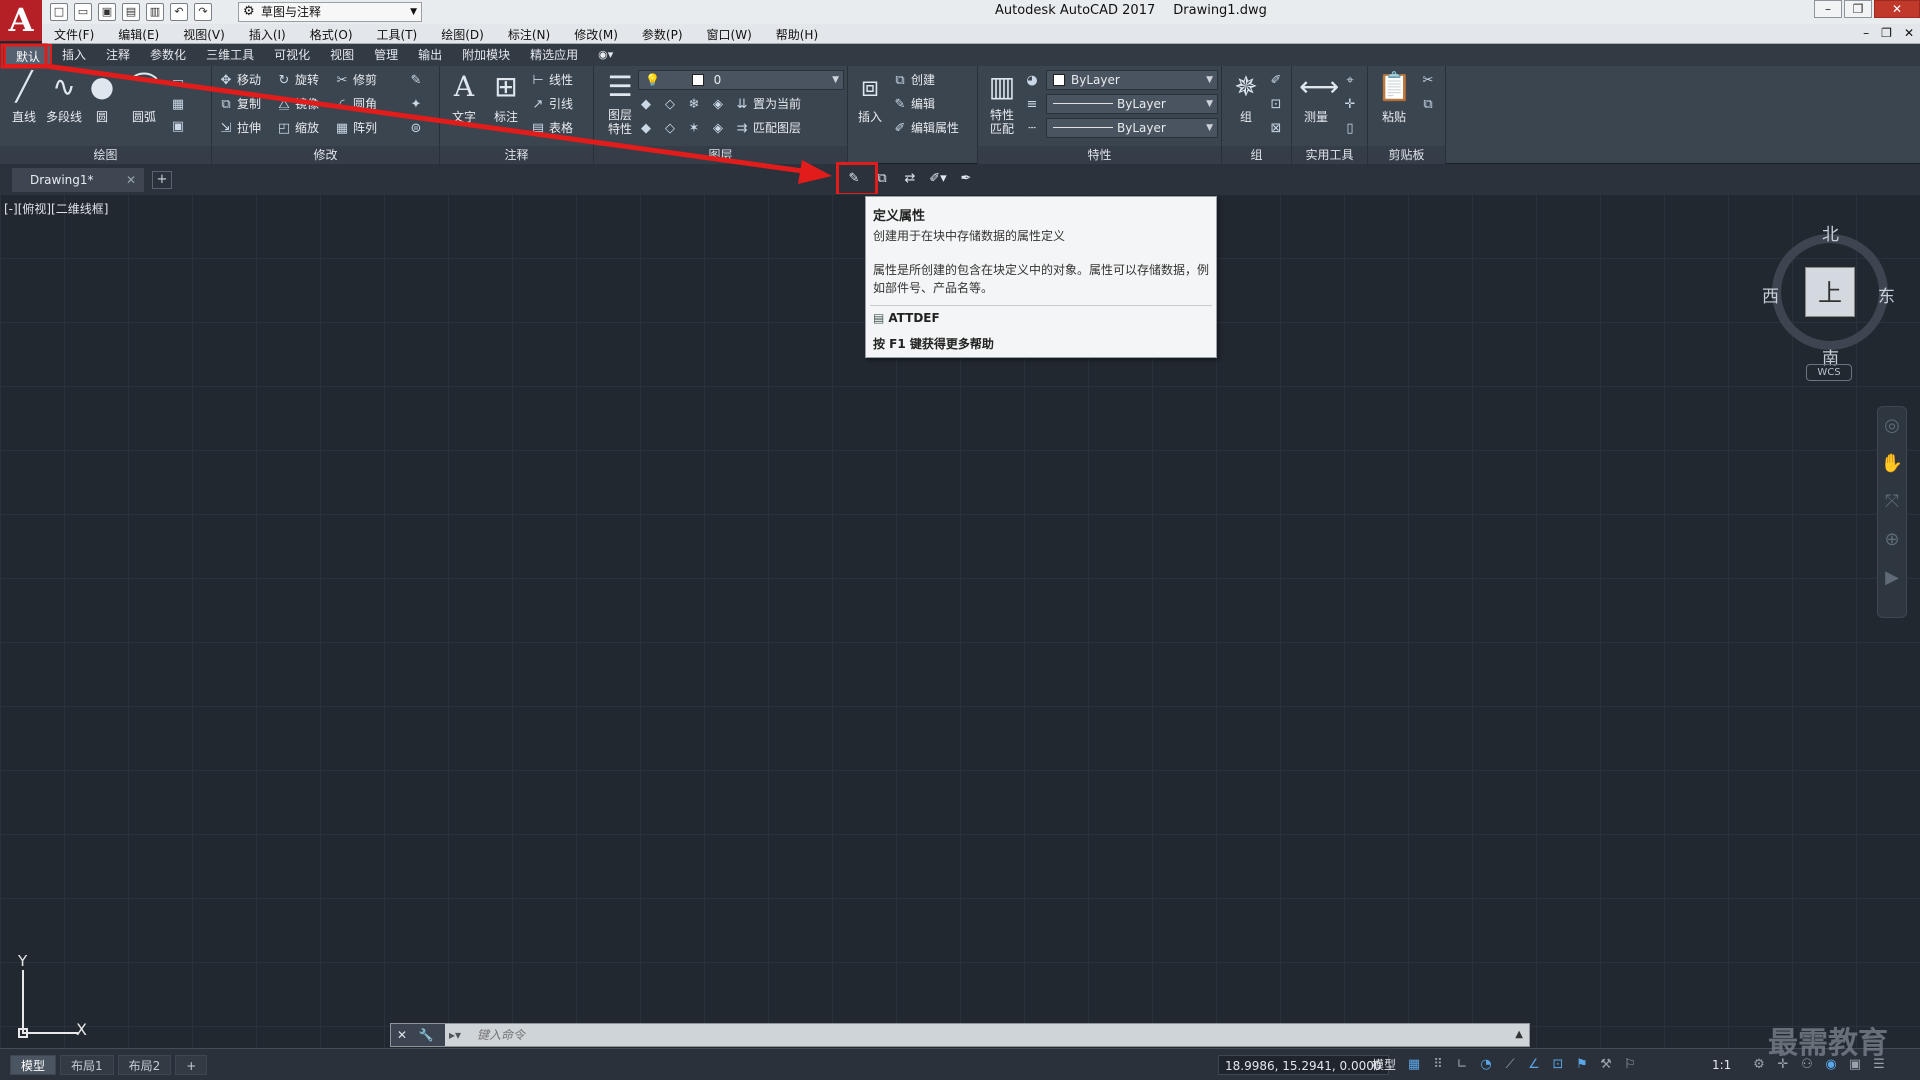 This screenshot has height=1080, width=1920. I want to click on wrench-icon: 🔧, so click(426, 1035).